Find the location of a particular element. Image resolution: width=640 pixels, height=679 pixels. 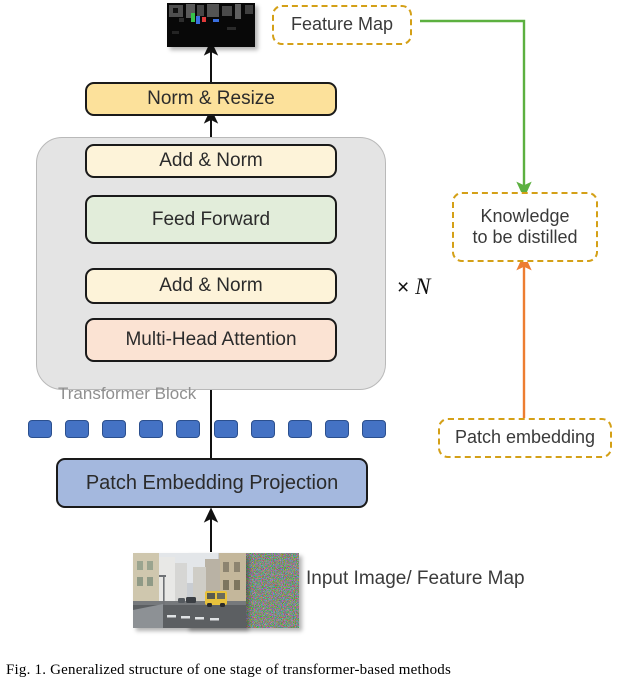

feed-forward-box: Feed Forward is located at coordinates (211, 219).